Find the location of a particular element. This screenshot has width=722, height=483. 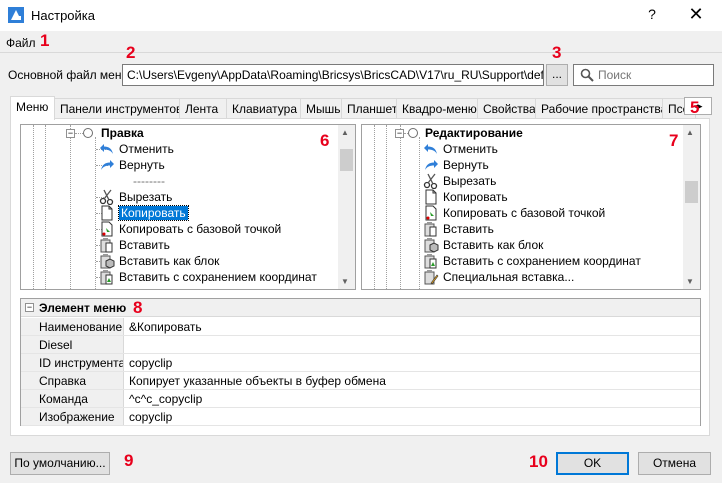

marker-1: 1 is located at coordinates (45, 40).